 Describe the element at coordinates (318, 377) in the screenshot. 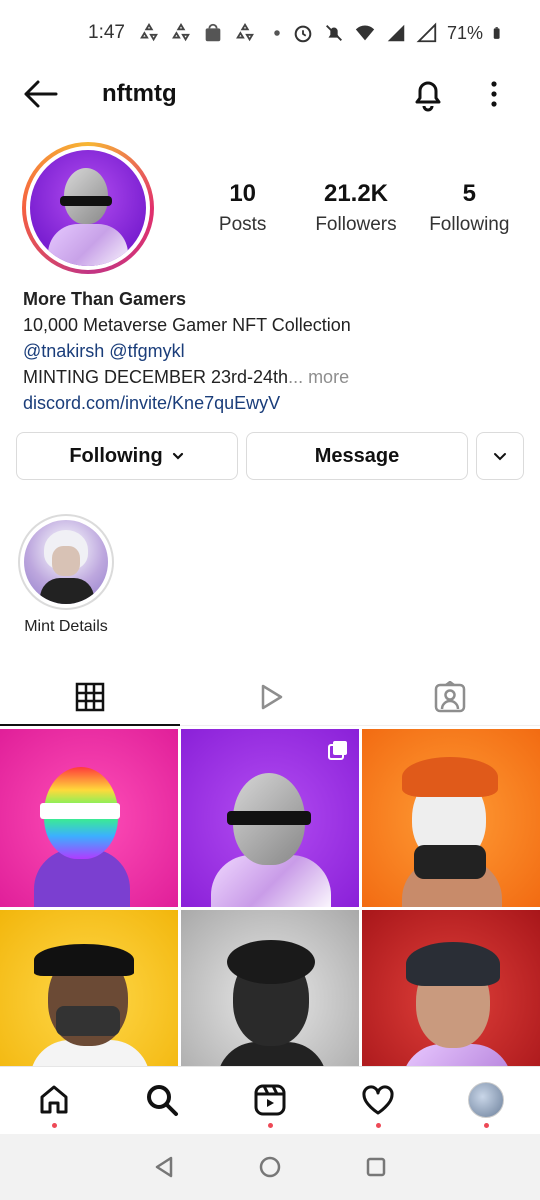

I see `bio-more-link: ... more` at that location.